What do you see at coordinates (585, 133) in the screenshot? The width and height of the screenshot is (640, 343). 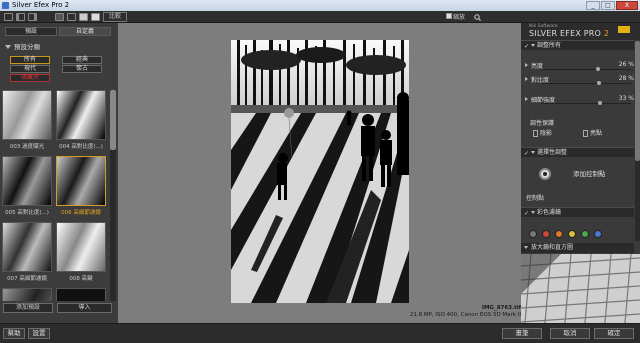 I see `highlights-toggle-icon` at bounding box center [585, 133].